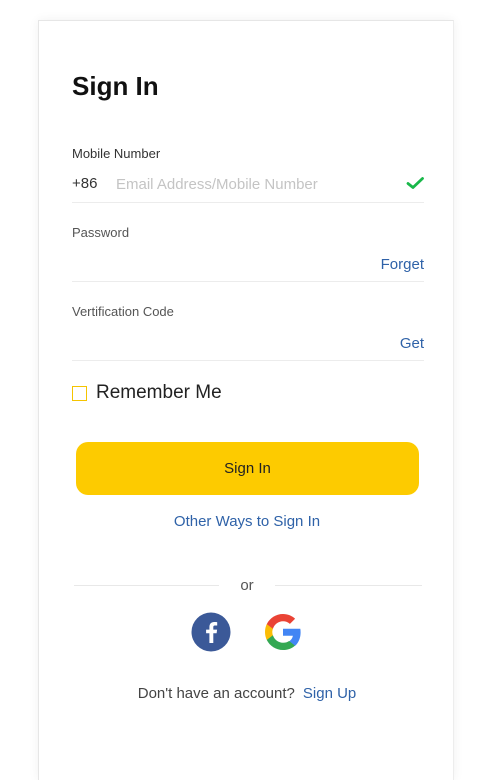 The width and height of the screenshot is (498, 780). Describe the element at coordinates (329, 693) in the screenshot. I see `signup-link: Sign Up` at that location.